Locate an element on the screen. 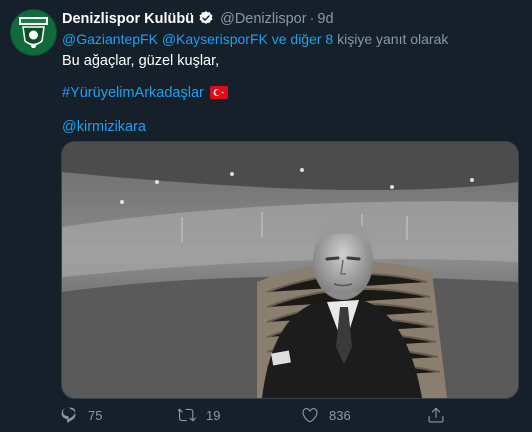 The height and width of the screenshot is (432, 532). like-count: 836 is located at coordinates (340, 415).